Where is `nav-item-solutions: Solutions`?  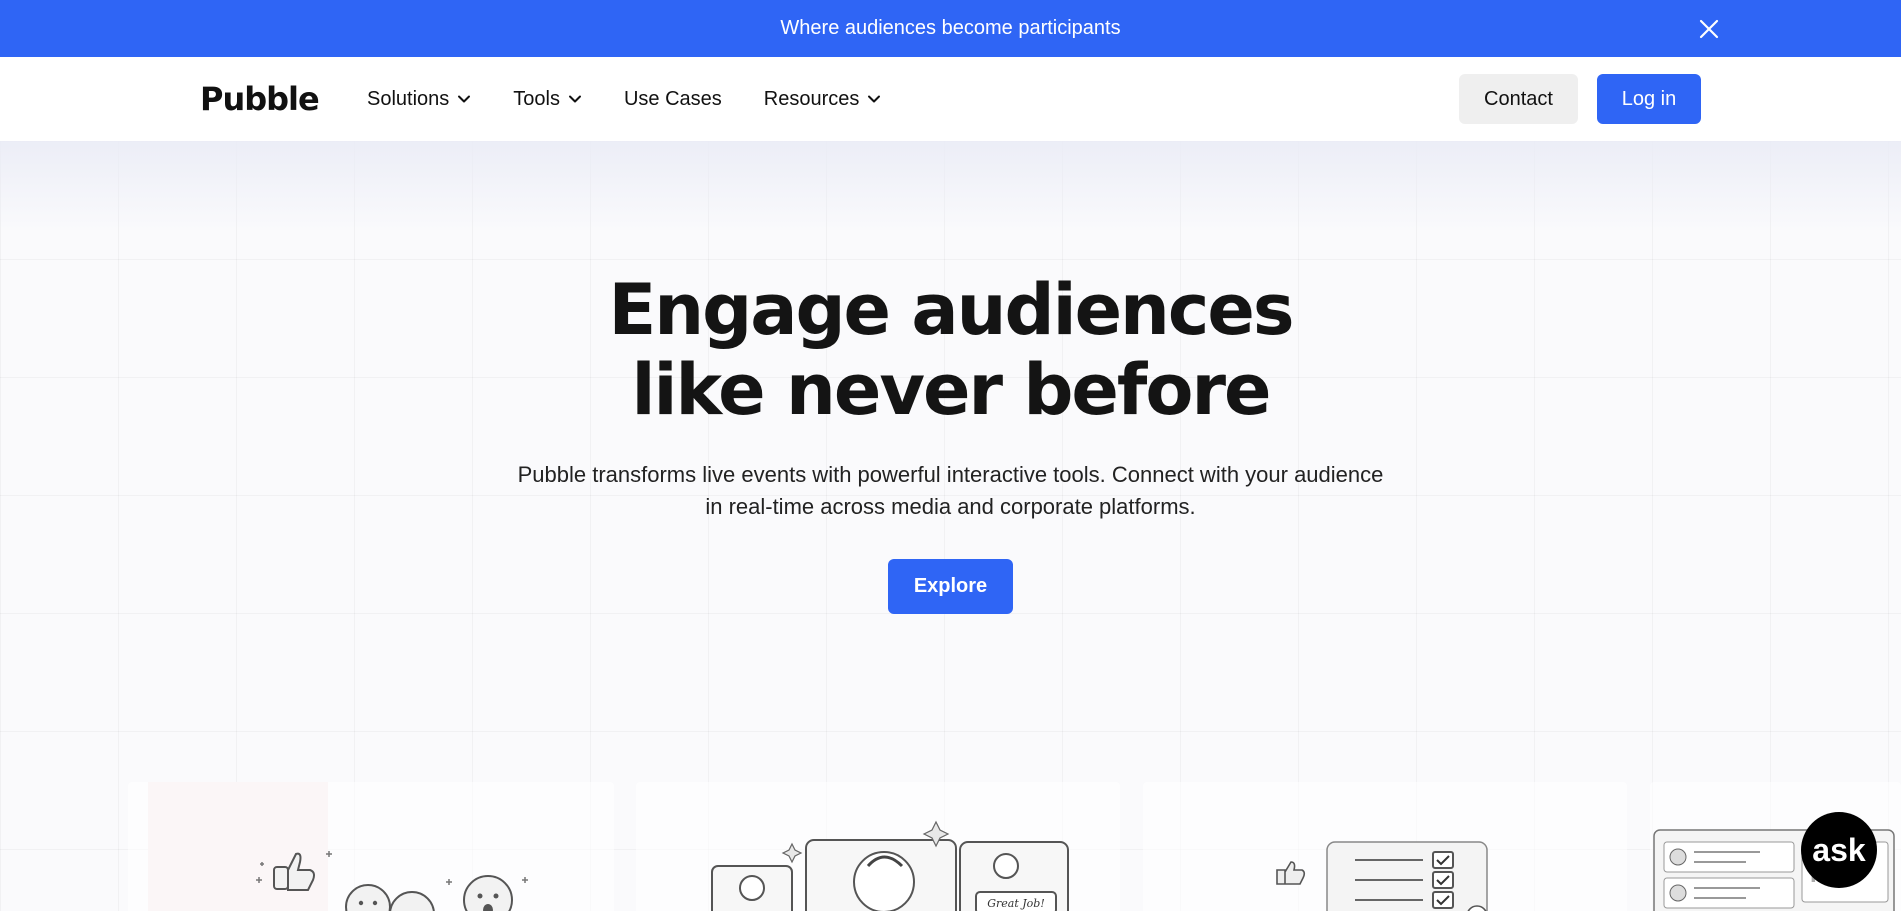
nav-item-solutions: Solutions is located at coordinates (419, 99).